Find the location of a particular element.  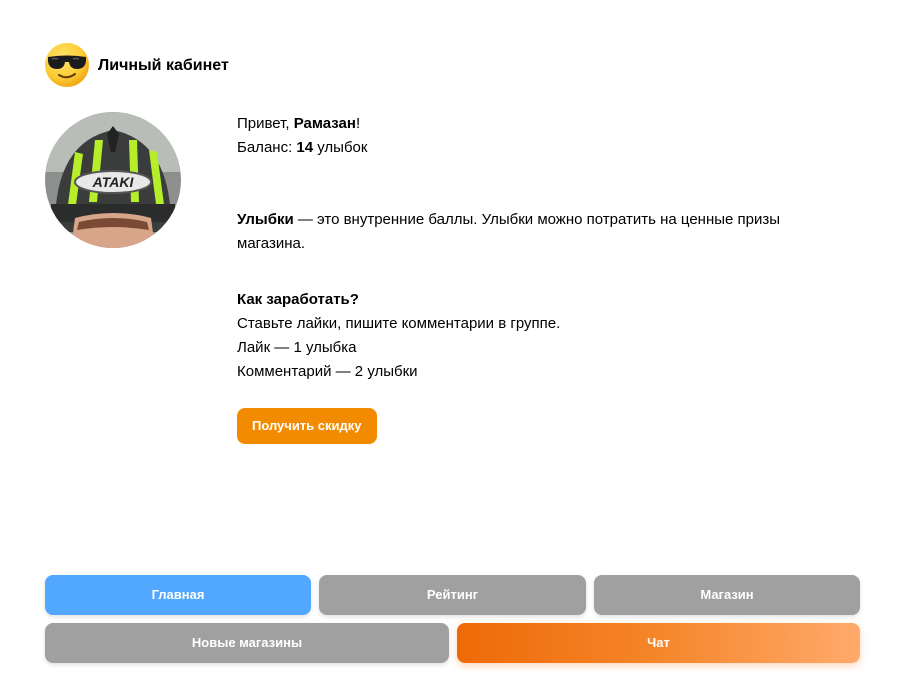

nav-home-button: Главная is located at coordinates (178, 595).